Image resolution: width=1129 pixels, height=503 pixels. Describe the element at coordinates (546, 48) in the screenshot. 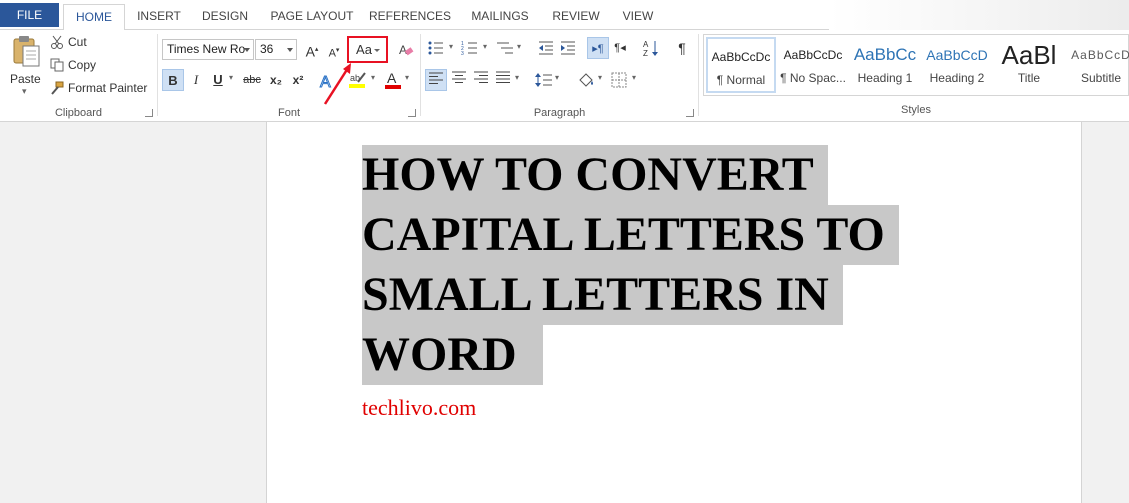

I see `decrease-indent-icon` at that location.